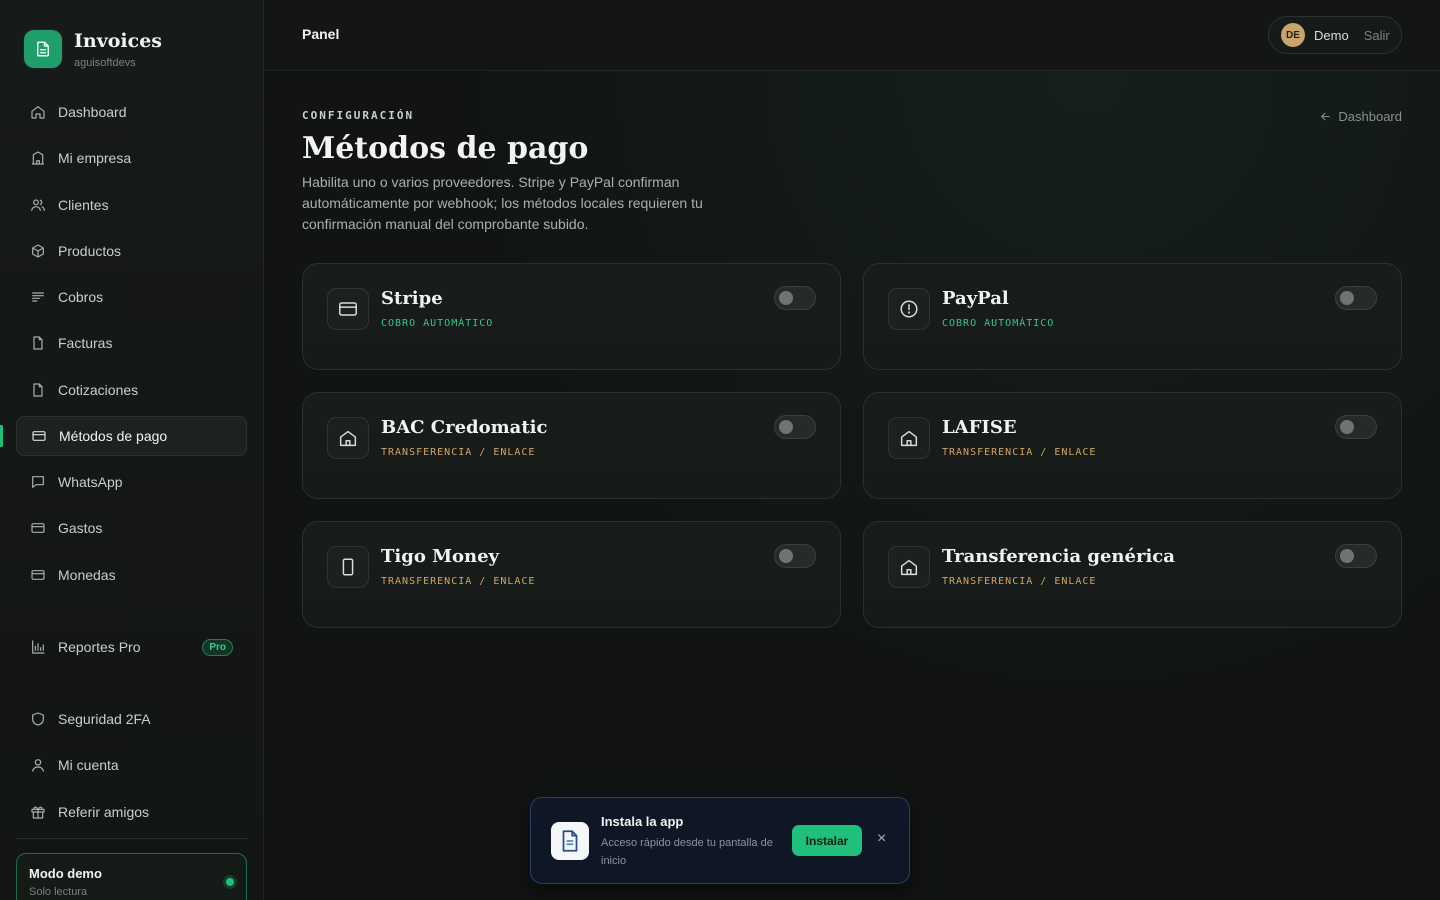 The height and width of the screenshot is (900, 1440). What do you see at coordinates (217, 647) in the screenshot?
I see `pro-badge: Pro` at bounding box center [217, 647].